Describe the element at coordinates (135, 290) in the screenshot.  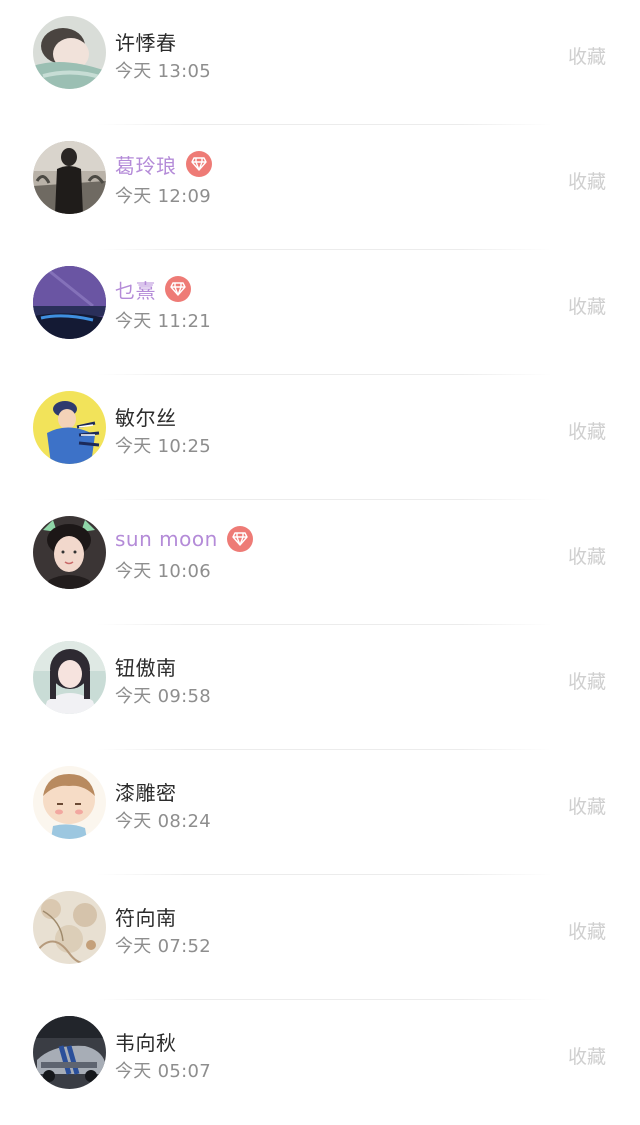
I see `contact-name: 乜熹` at that location.